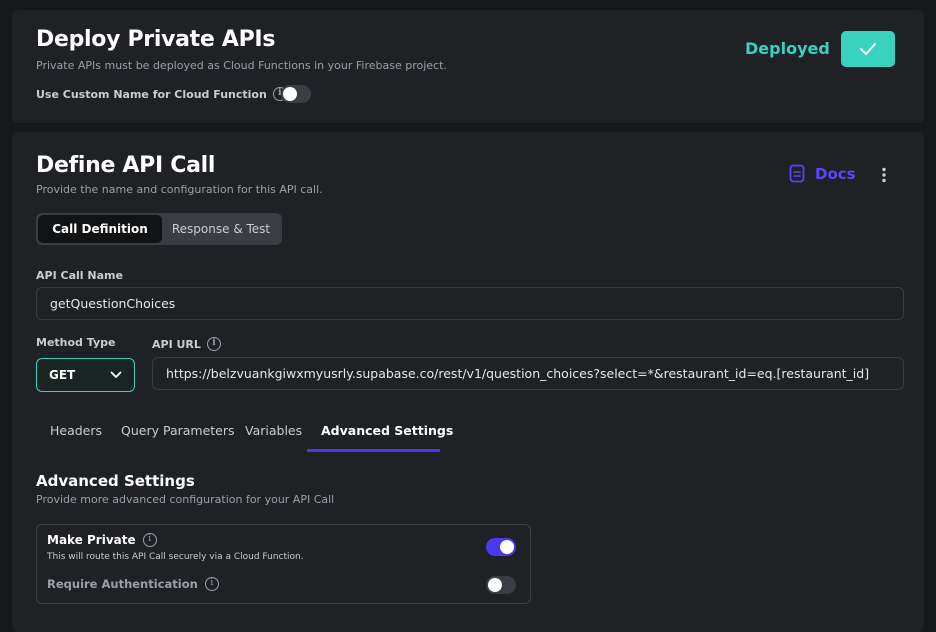 The height and width of the screenshot is (632, 936). What do you see at coordinates (91, 540) in the screenshot?
I see `make-private-label: Make Private` at bounding box center [91, 540].